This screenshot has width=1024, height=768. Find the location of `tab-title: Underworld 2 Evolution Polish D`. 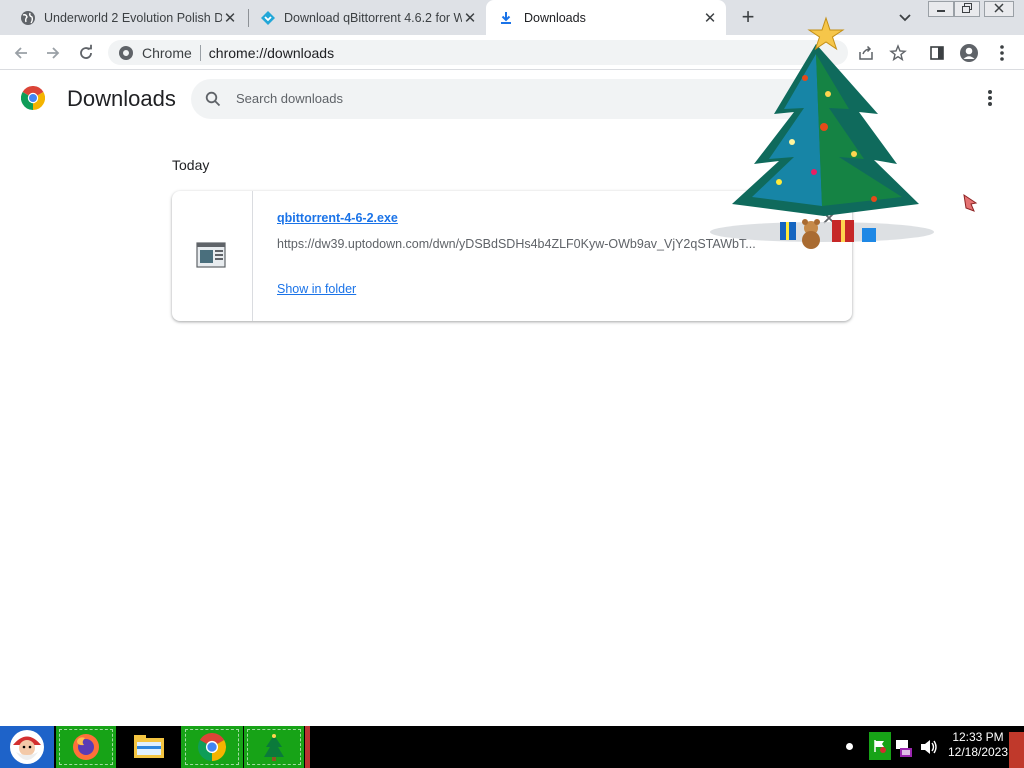

tab-title: Underworld 2 Evolution Polish D is located at coordinates (133, 17).